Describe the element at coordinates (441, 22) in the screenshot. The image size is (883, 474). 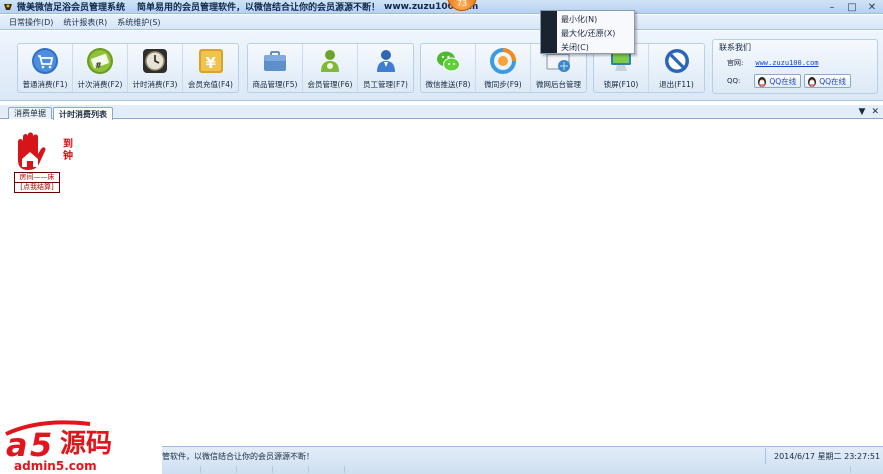
I see `menu-bar: 日常操作(D) 统计报表(R) 系统维护(S)` at that location.